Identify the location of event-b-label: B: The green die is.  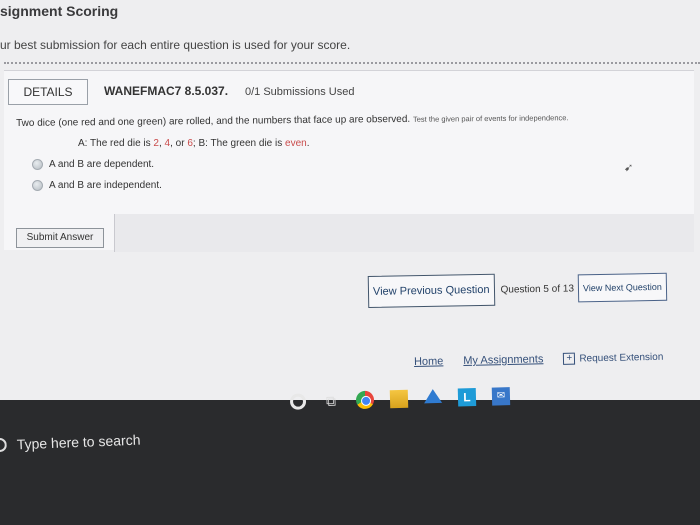
(240, 143).